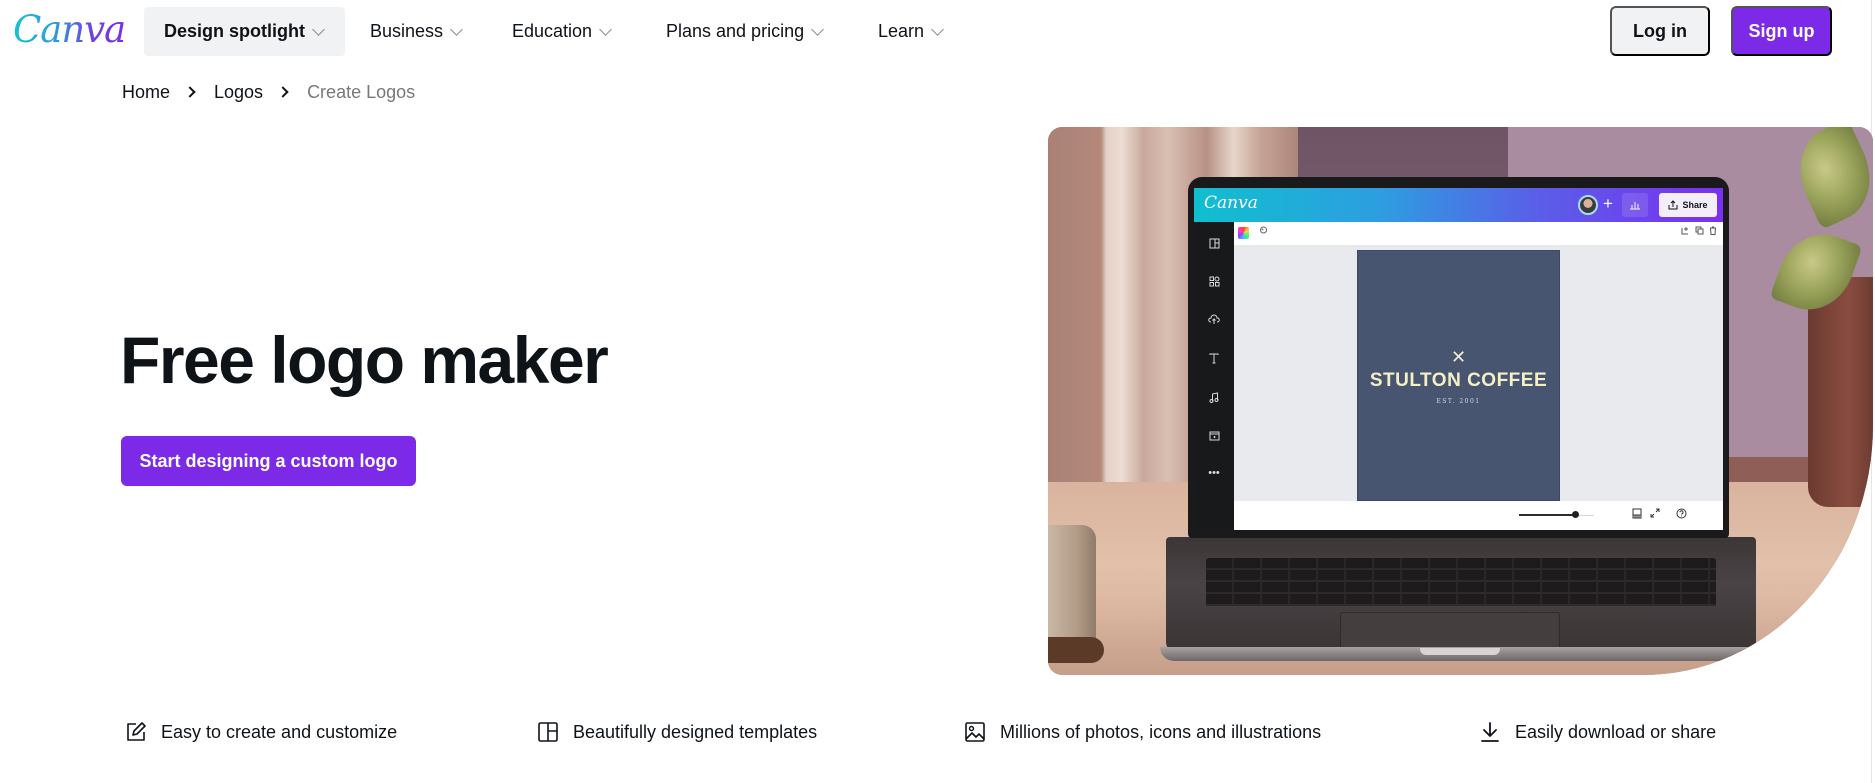  I want to click on design-subtitle: EST. 2001, so click(1458, 401).